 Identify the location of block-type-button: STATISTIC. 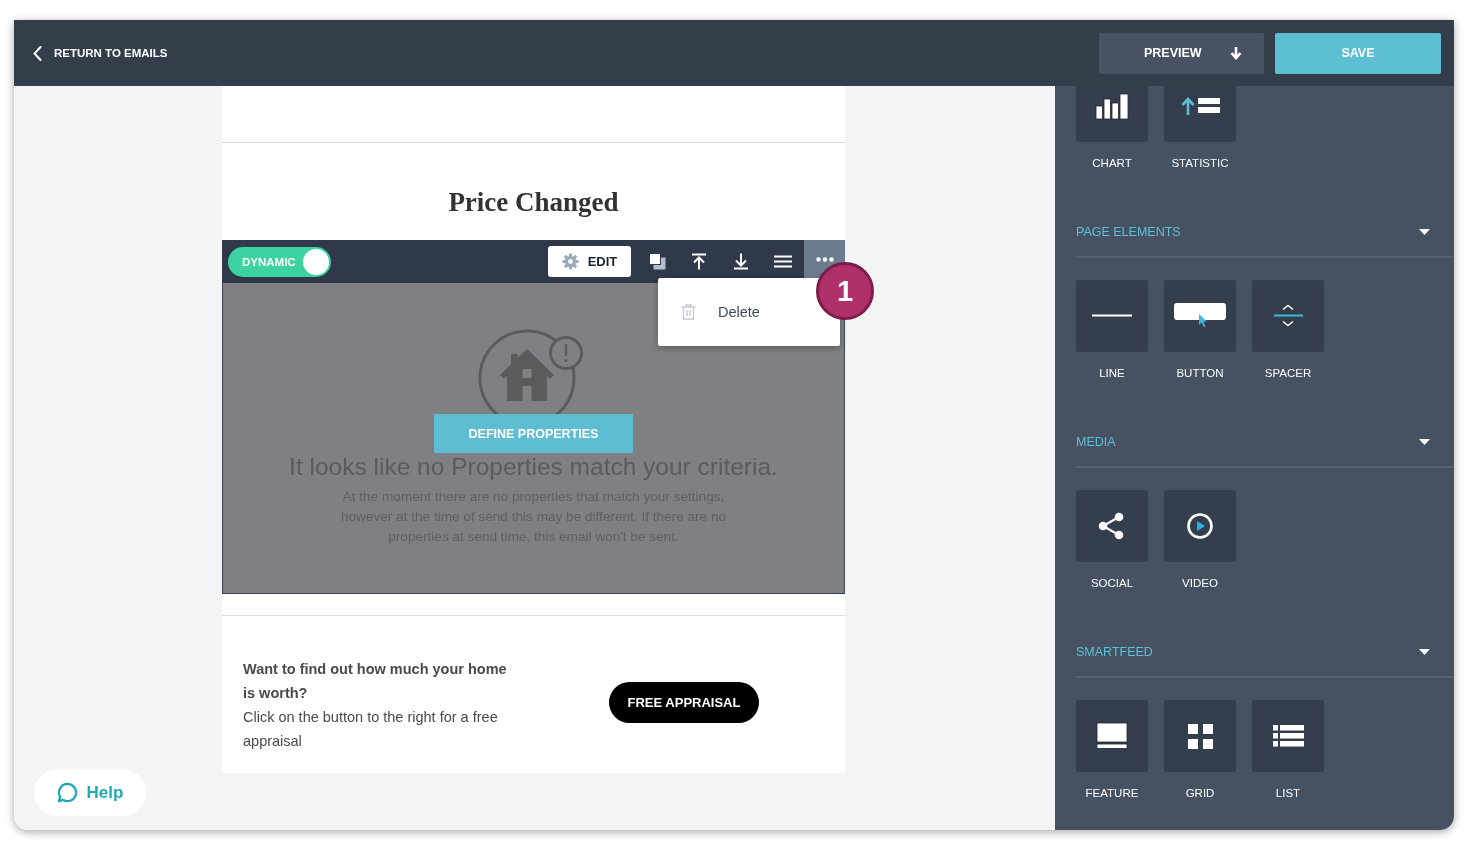
(1200, 128).